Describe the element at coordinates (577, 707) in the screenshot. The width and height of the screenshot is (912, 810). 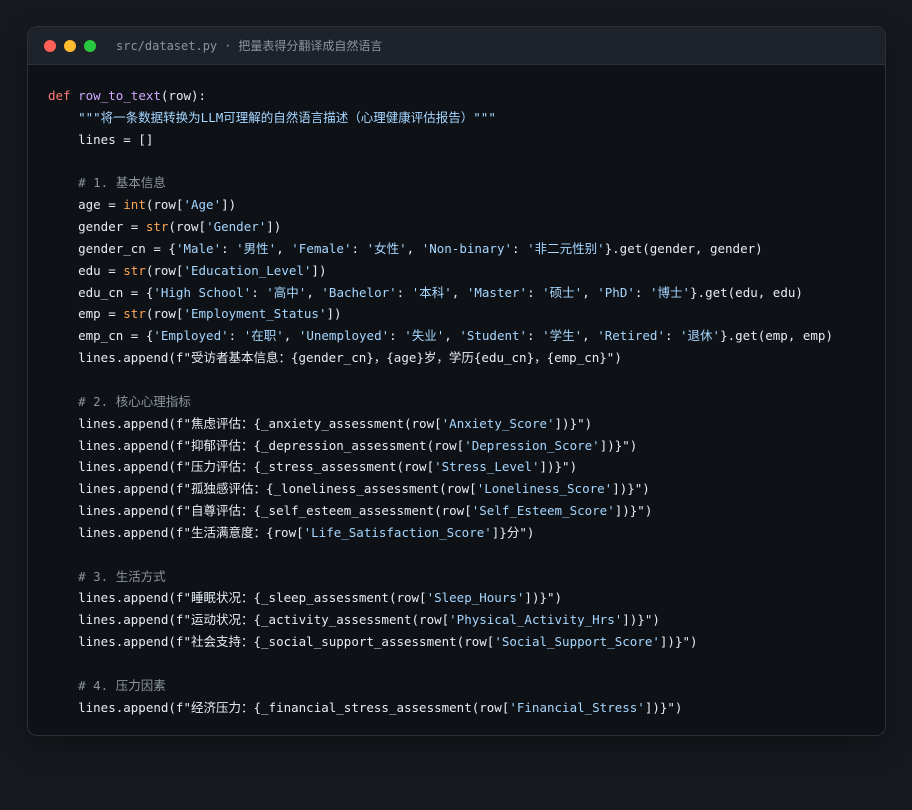
I see `code-token: 'Financial_Stress'` at that location.